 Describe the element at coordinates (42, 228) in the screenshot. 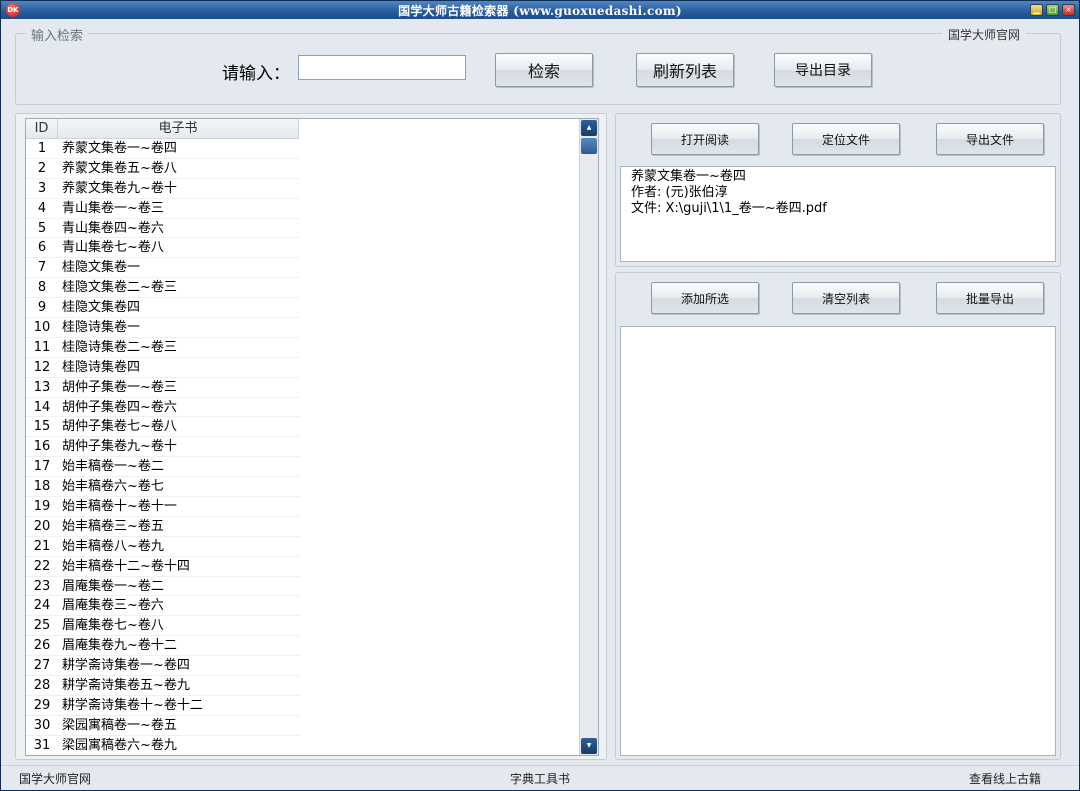

I see `row-id: 5` at that location.